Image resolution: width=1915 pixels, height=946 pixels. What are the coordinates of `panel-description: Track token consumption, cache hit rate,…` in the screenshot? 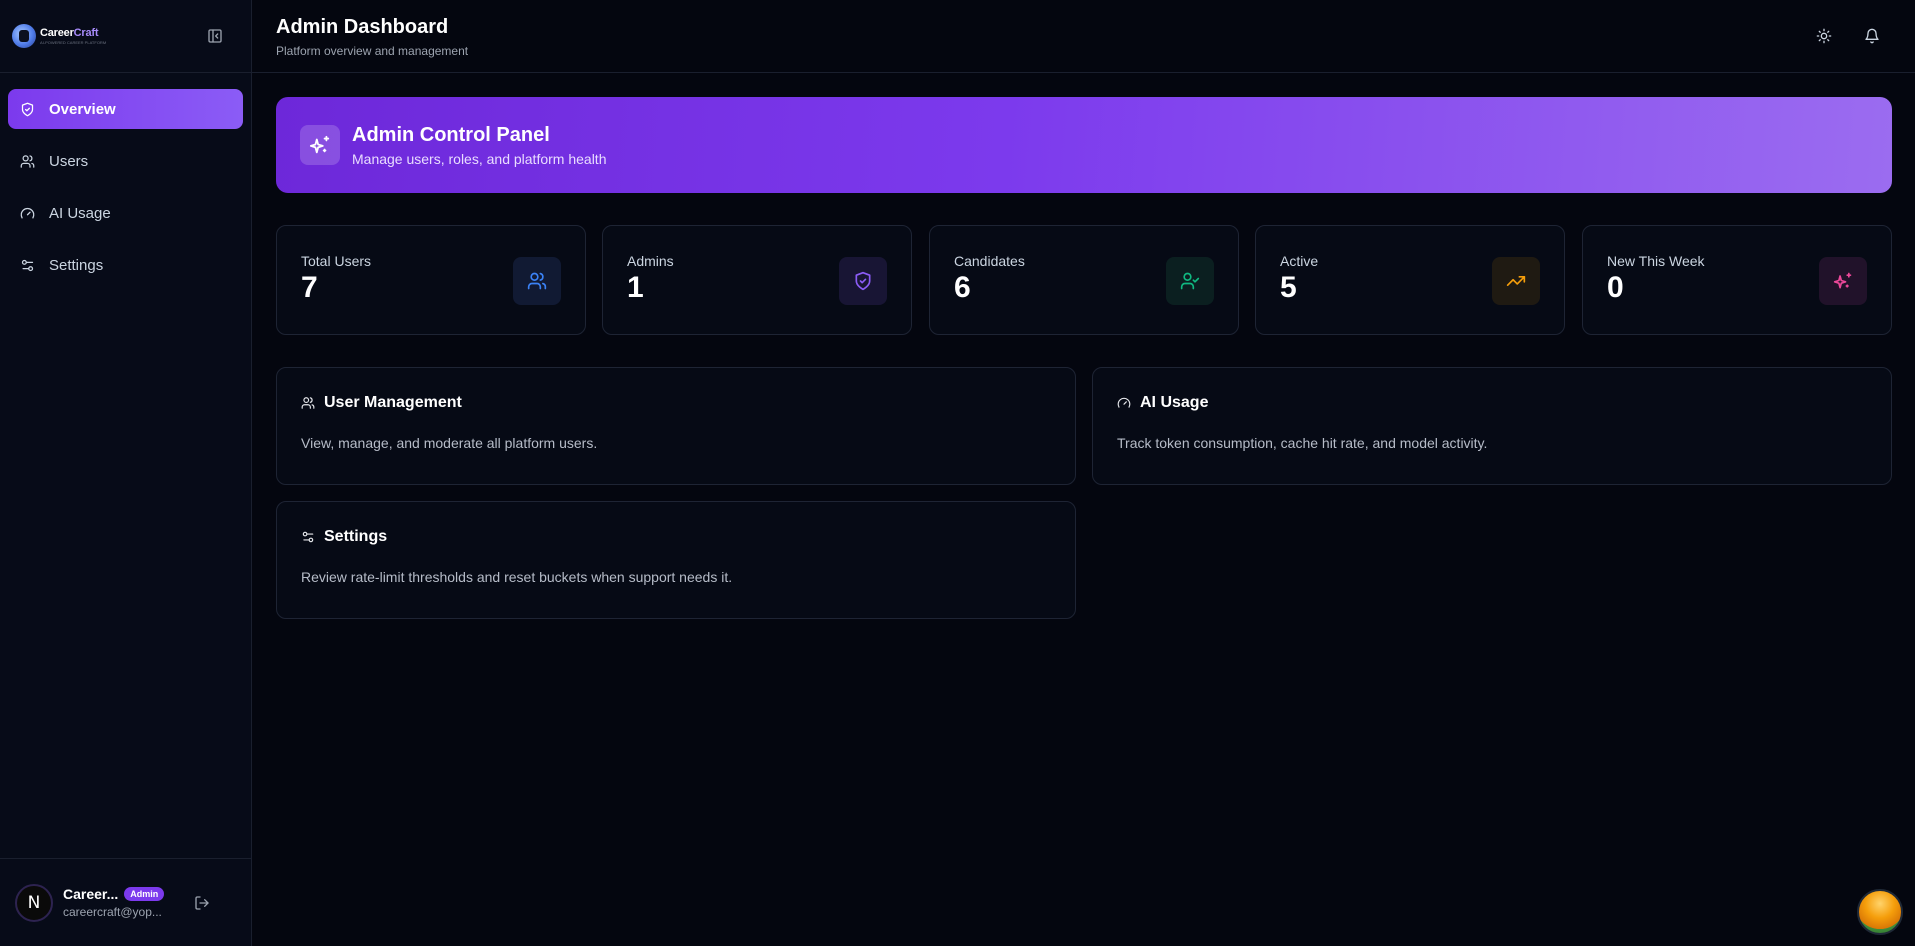 It's located at (1302, 443).